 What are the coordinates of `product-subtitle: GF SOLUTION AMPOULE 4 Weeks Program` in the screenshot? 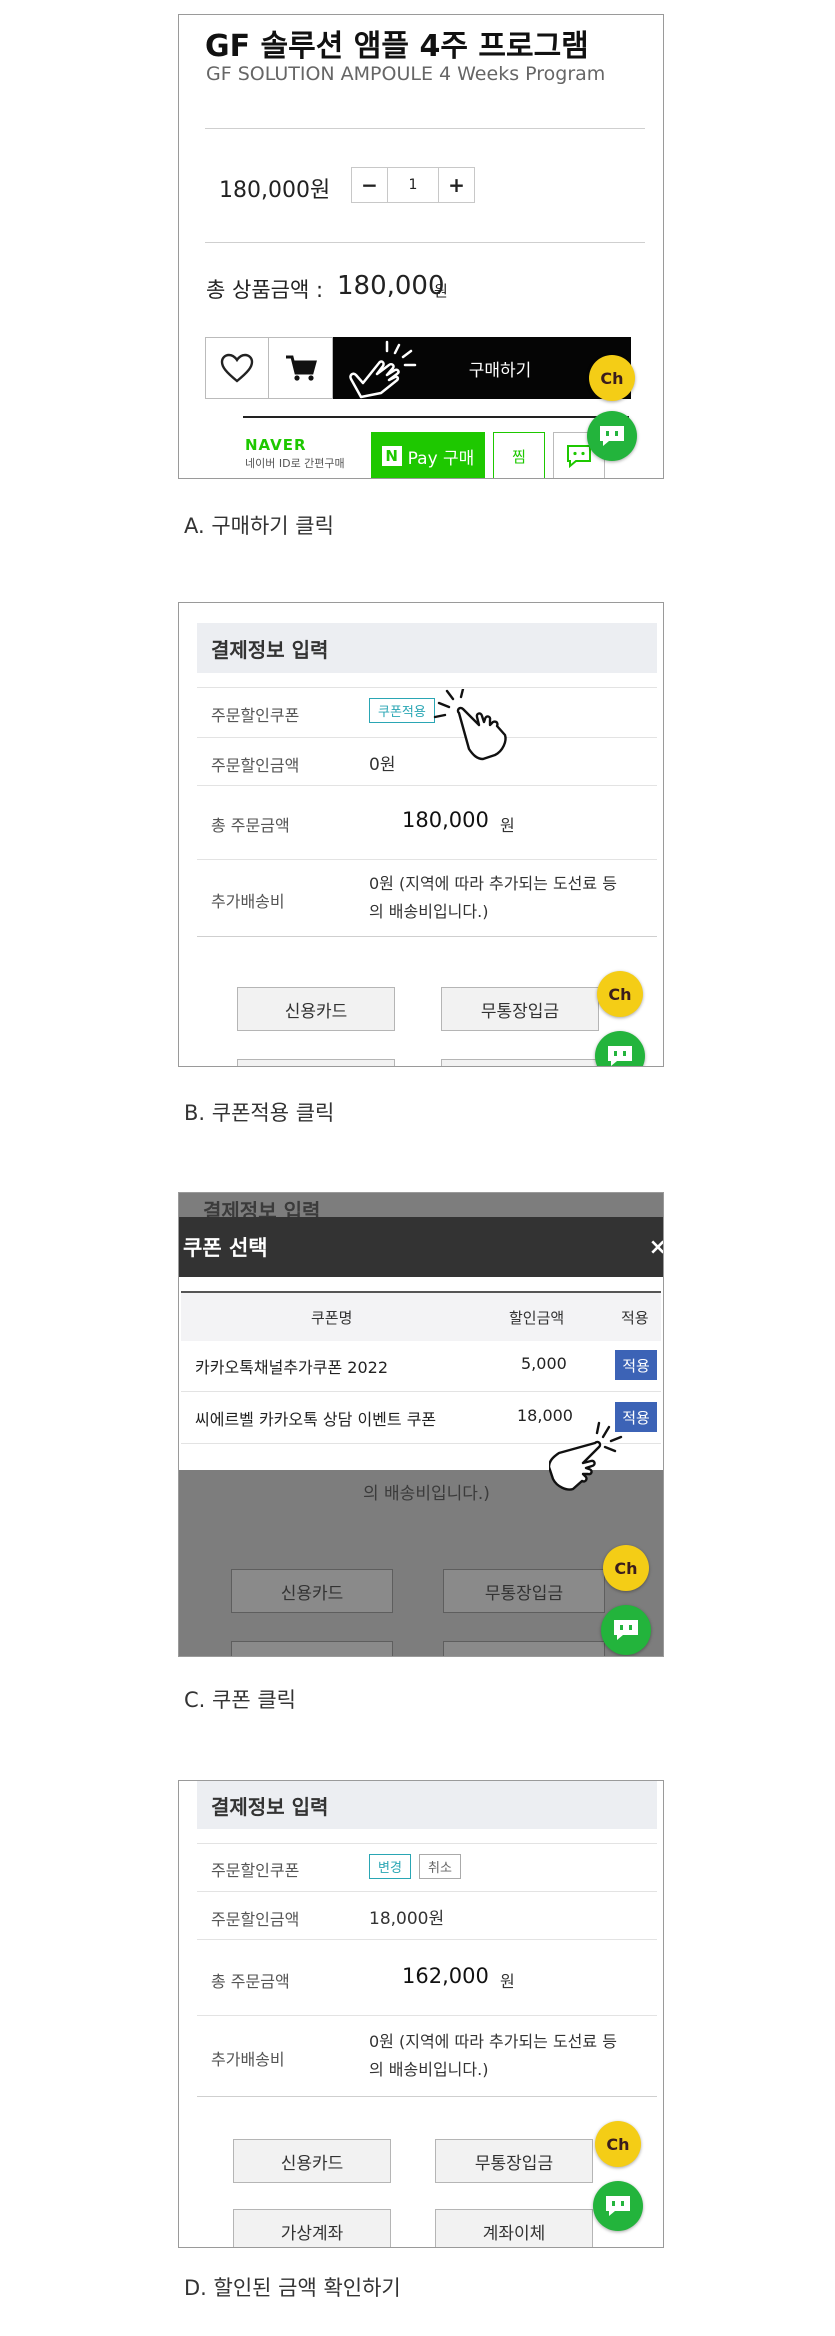 It's located at (406, 74).